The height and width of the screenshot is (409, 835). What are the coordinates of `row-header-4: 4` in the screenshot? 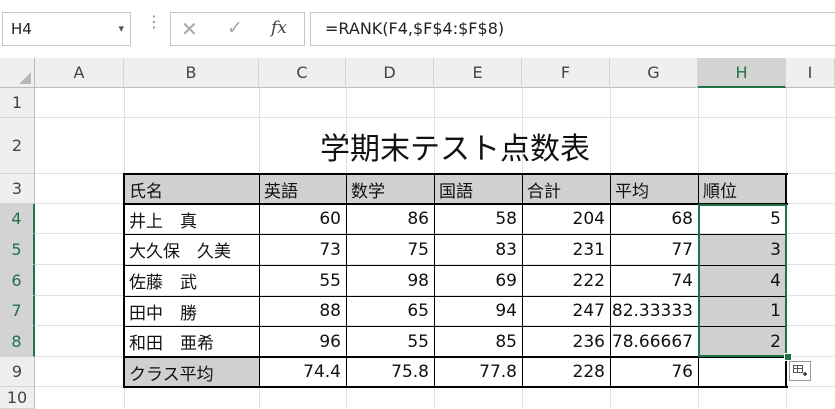 It's located at (17, 219).